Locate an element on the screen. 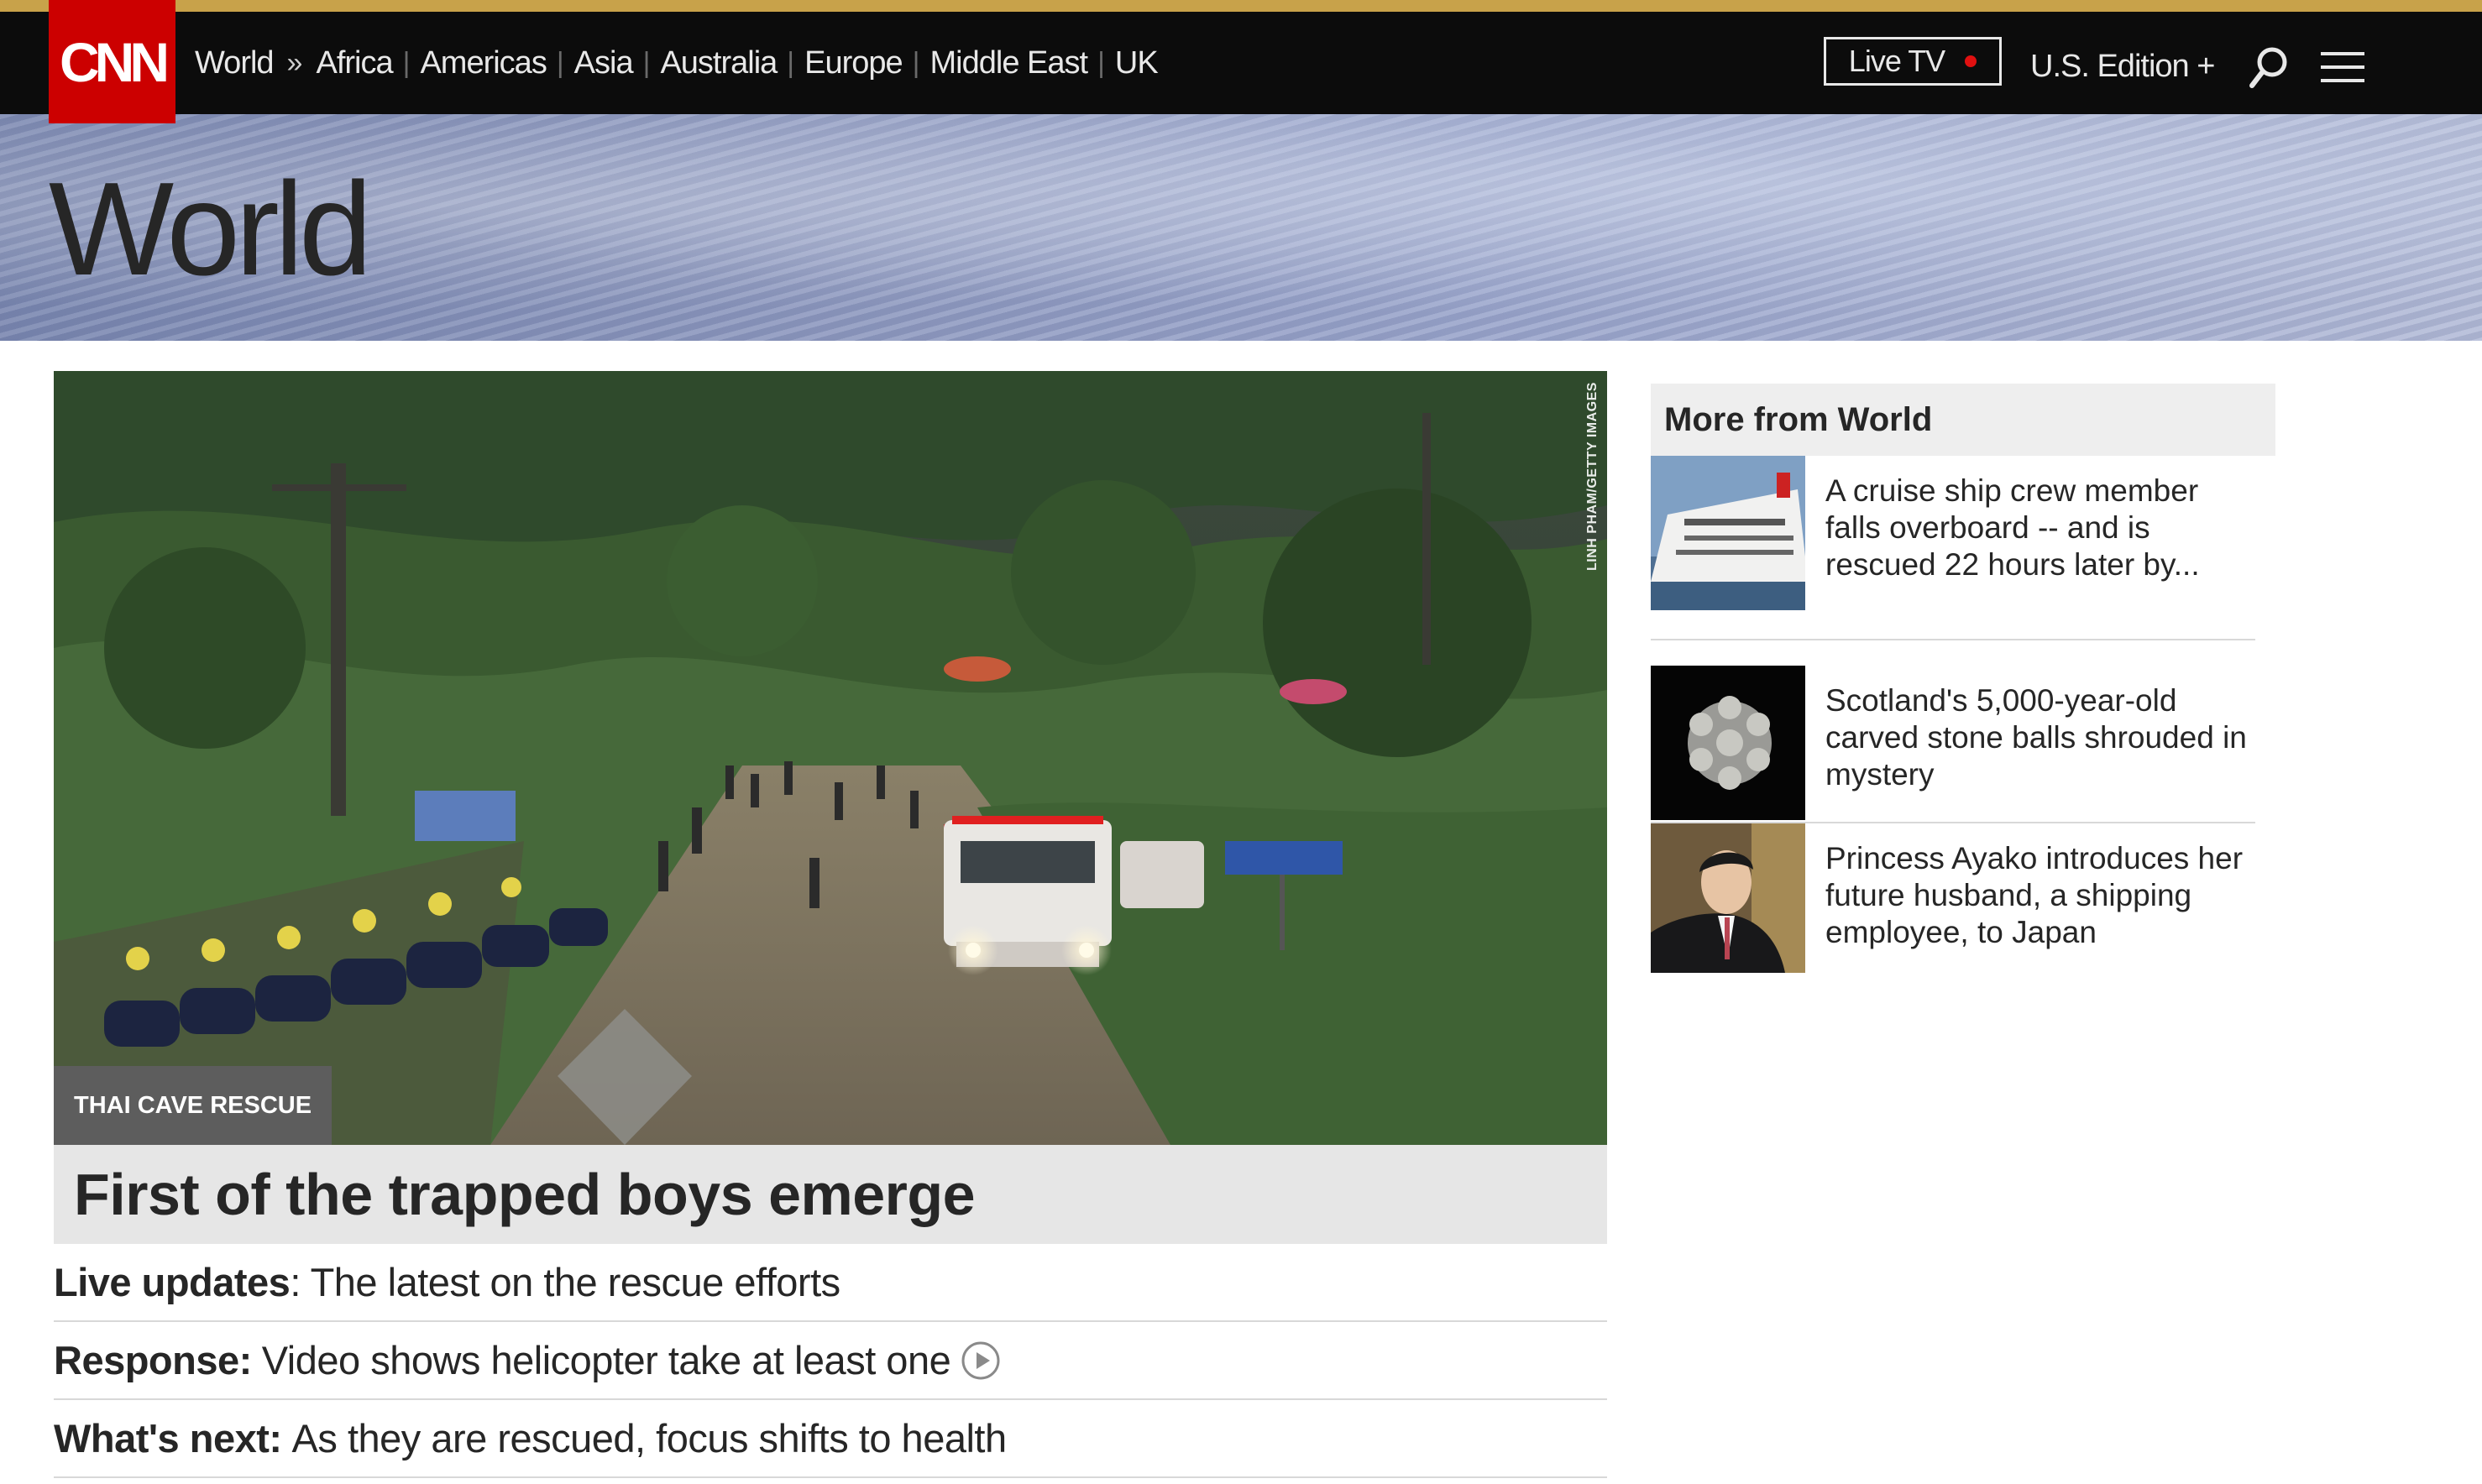  more-from-world-title: More from World is located at coordinates (1963, 420).